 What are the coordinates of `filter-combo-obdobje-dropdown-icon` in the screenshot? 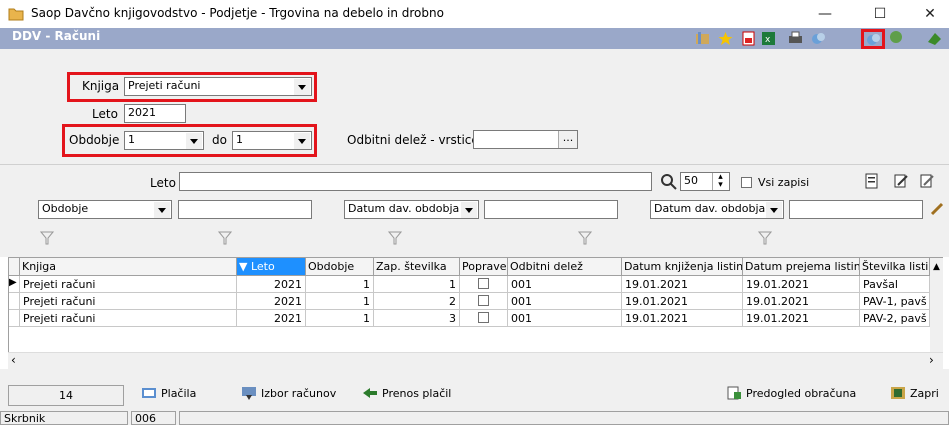 It's located at (162, 210).